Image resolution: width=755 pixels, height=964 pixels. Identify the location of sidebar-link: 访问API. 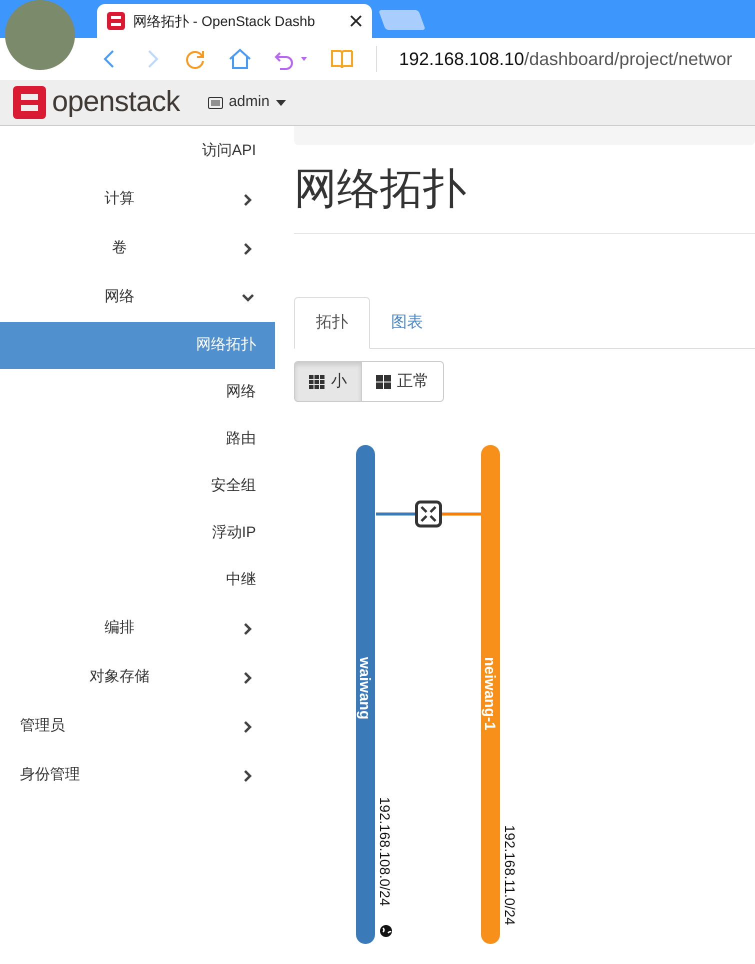
(137, 151).